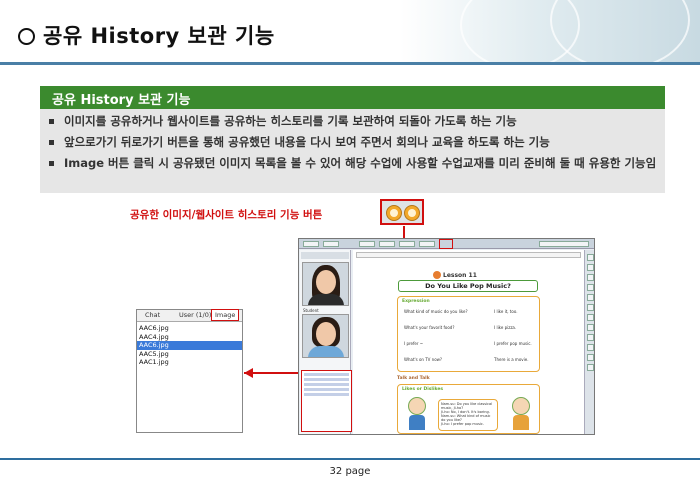 This screenshot has width=700, height=485. Describe the element at coordinates (189, 362) in the screenshot. I see `list-item: AAC1.jpg` at that location.